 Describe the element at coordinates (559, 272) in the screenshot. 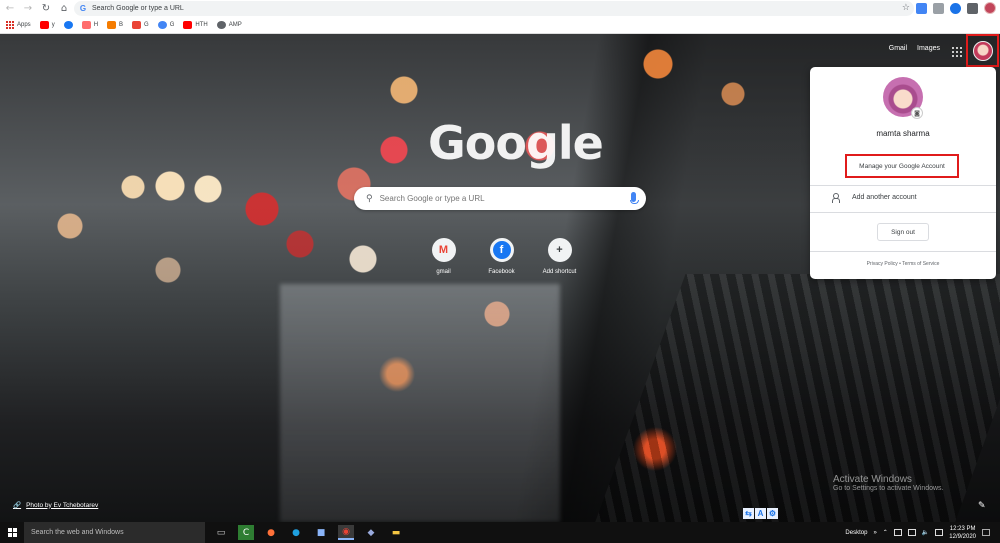

I see `shortcut-label: Add shortcut` at that location.